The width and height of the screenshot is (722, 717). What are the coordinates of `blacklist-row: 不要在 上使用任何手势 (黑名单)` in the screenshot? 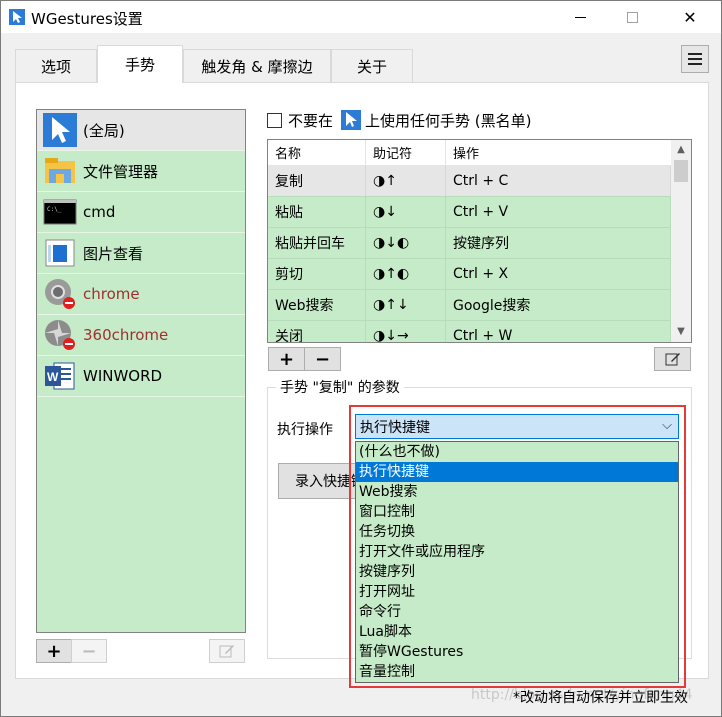 It's located at (399, 120).